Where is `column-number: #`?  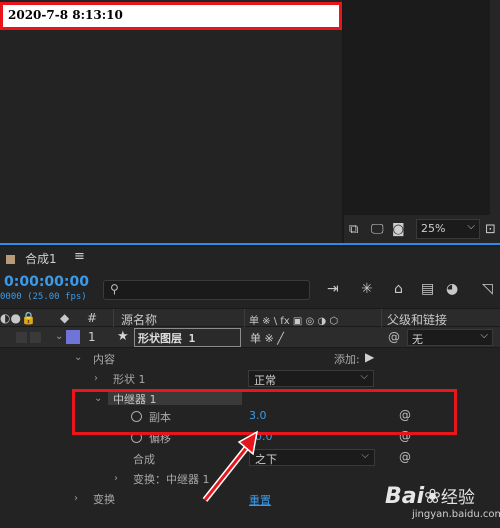 column-number: # is located at coordinates (92, 318).